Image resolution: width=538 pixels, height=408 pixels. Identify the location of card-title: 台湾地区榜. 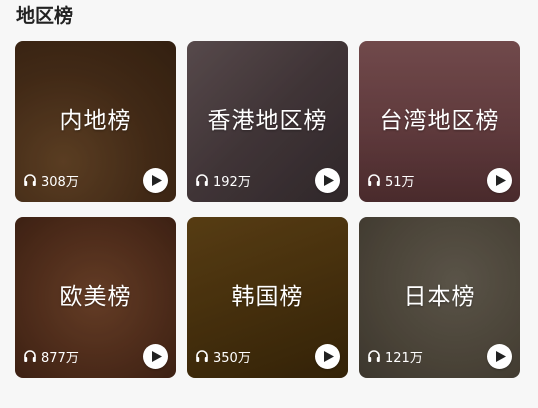
(439, 121).